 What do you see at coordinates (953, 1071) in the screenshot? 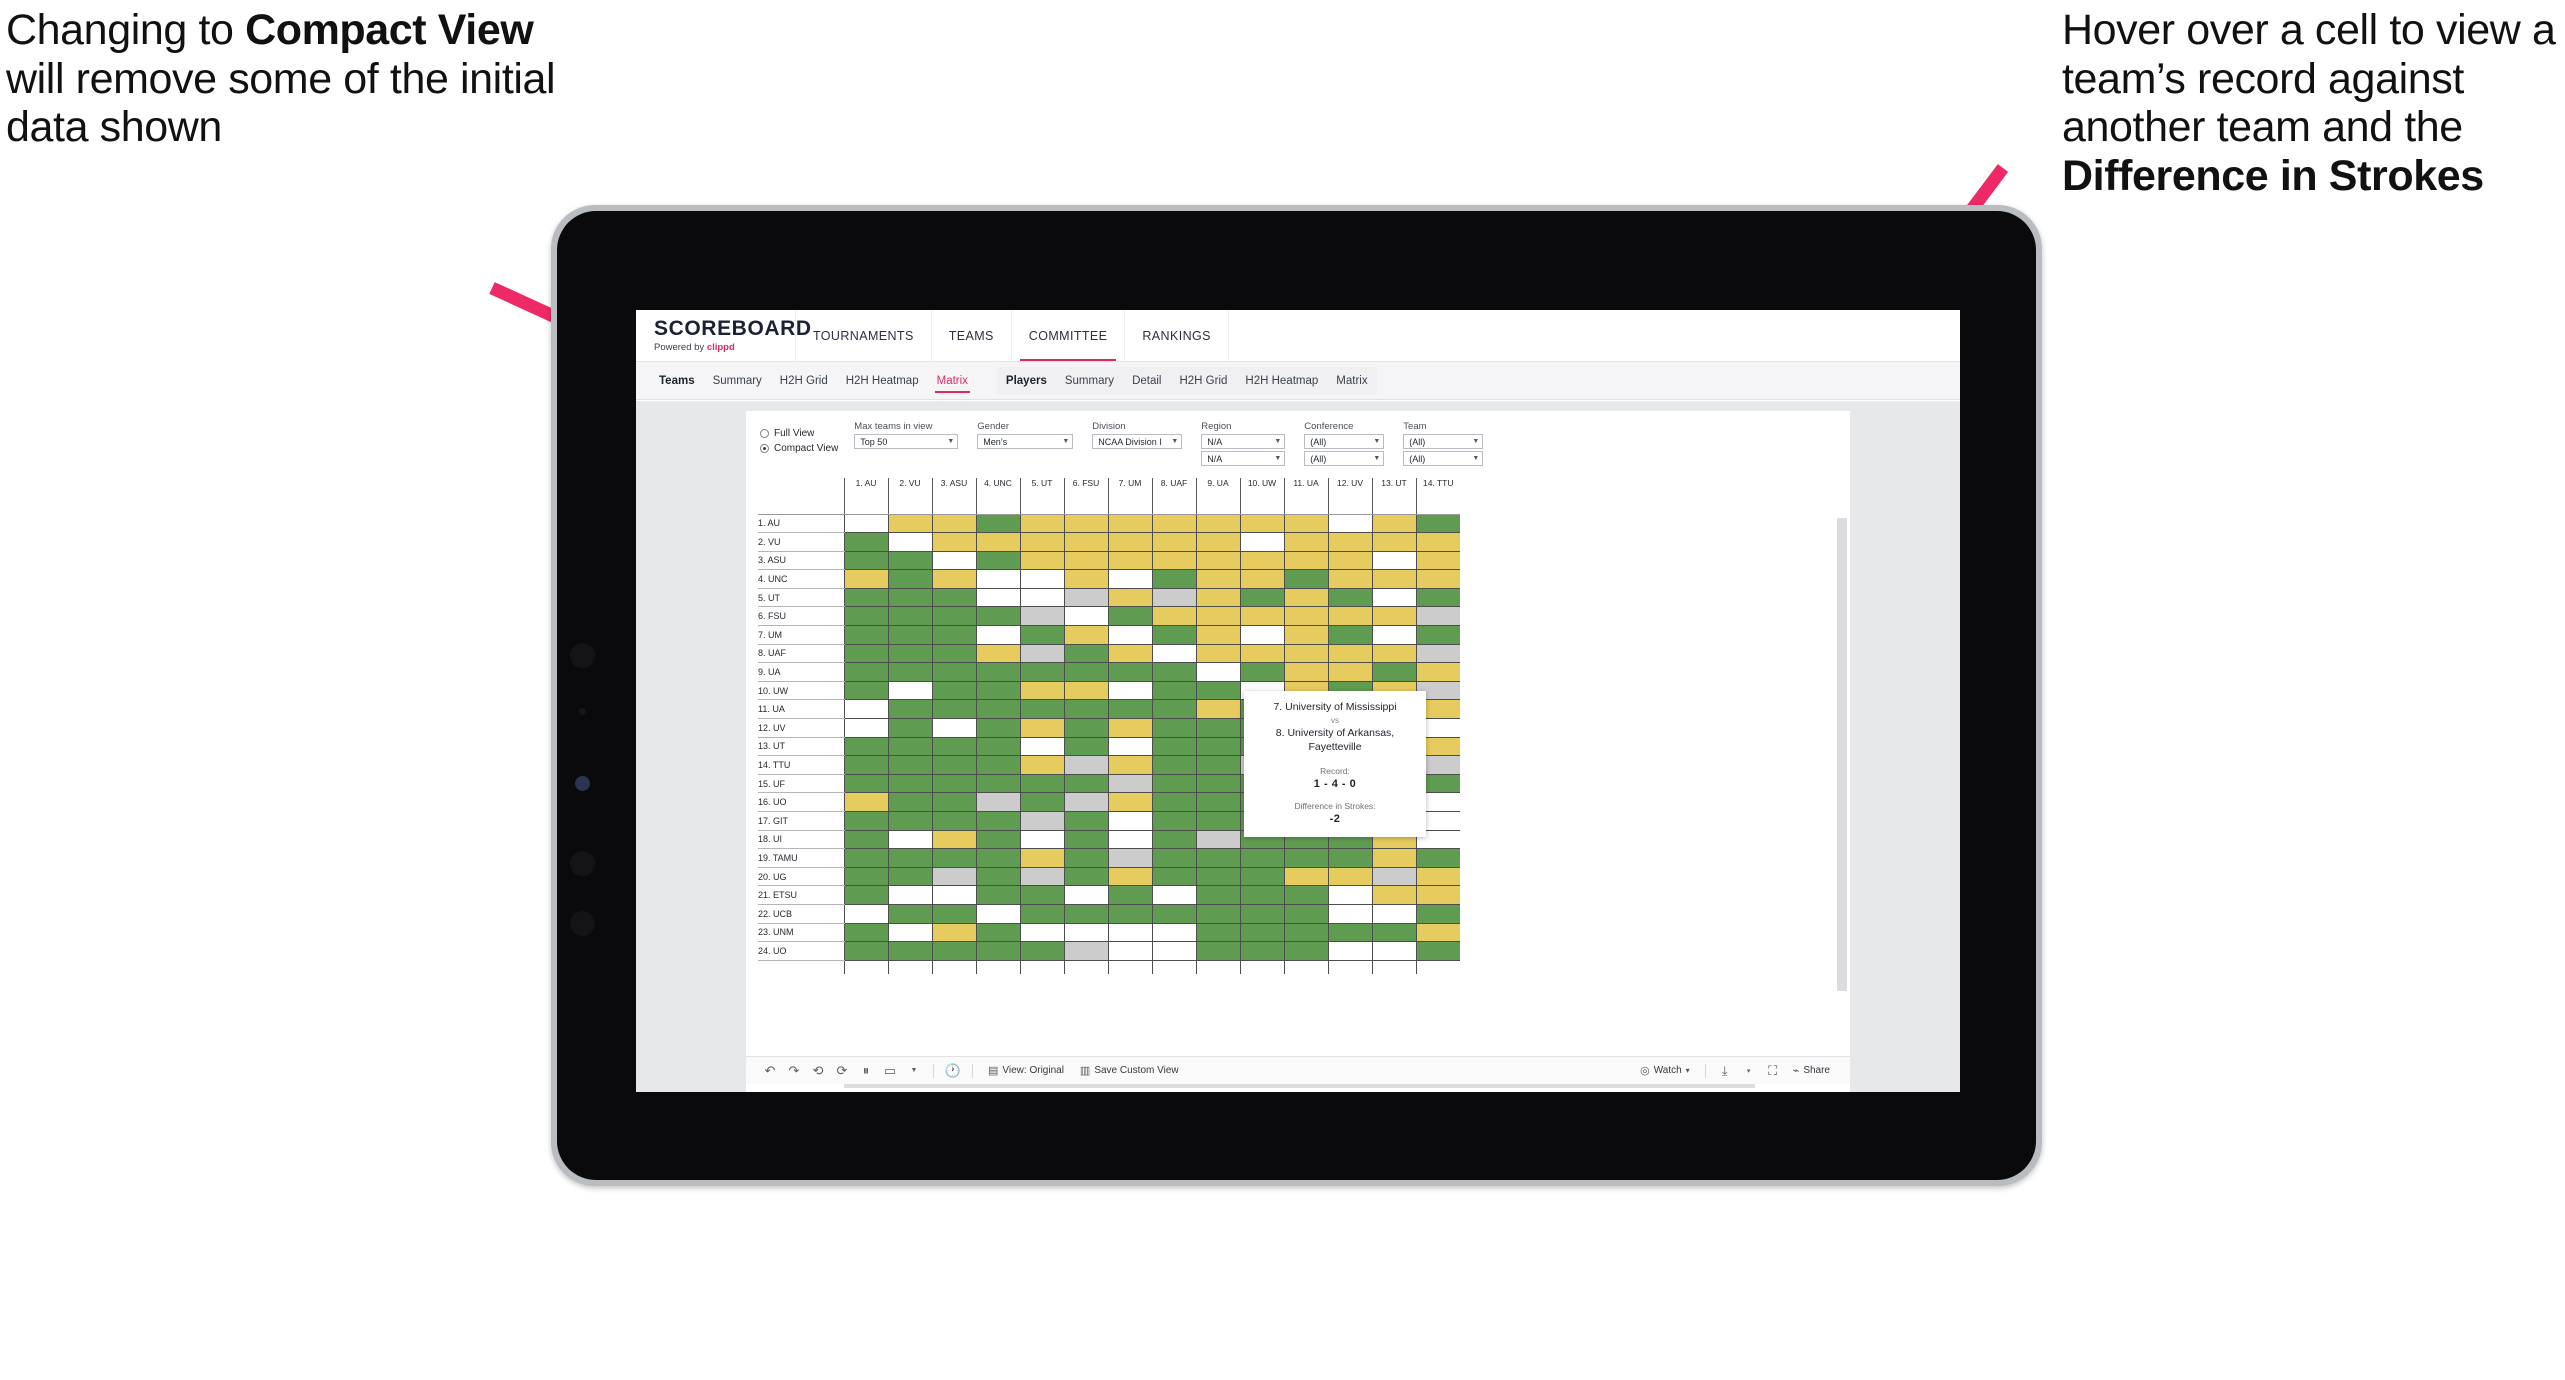
I see `history-icon: 🕐` at bounding box center [953, 1071].